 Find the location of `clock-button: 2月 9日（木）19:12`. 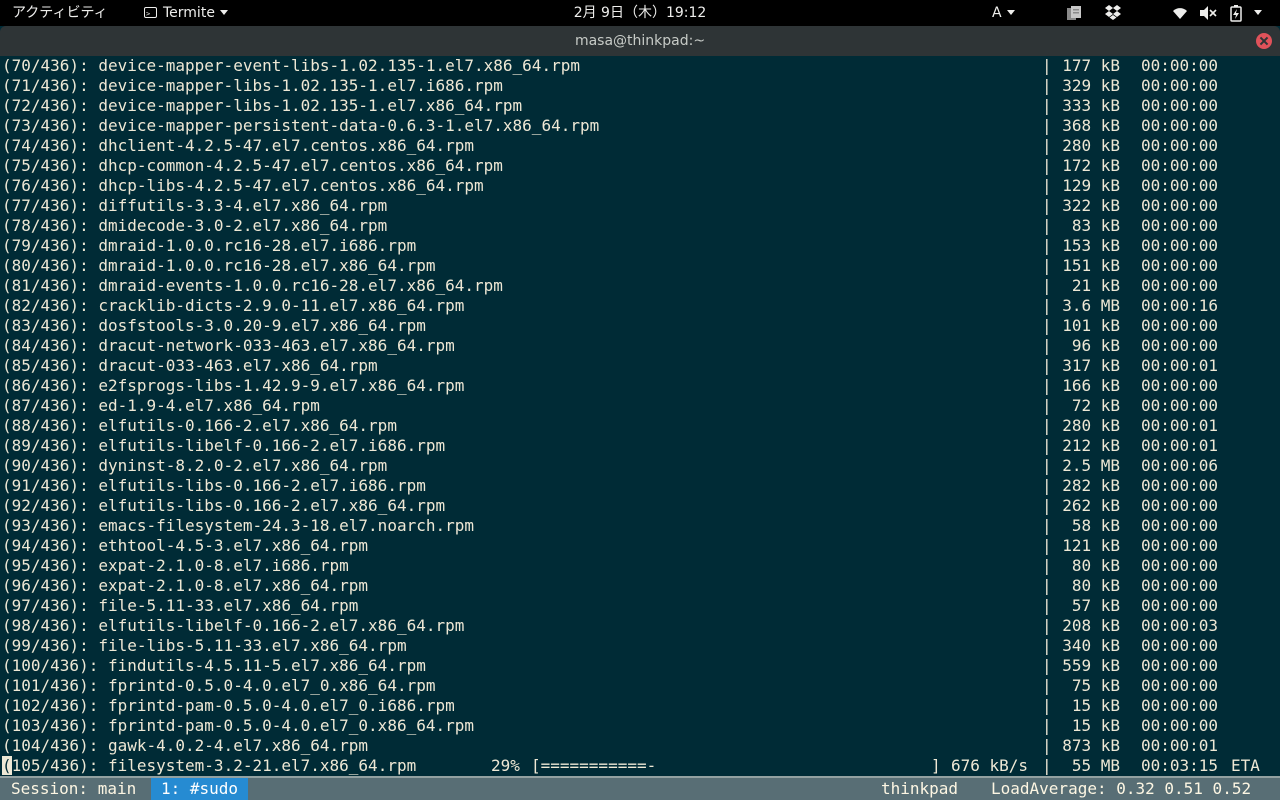

clock-button: 2月 9日（木）19:12 is located at coordinates (640, 13).